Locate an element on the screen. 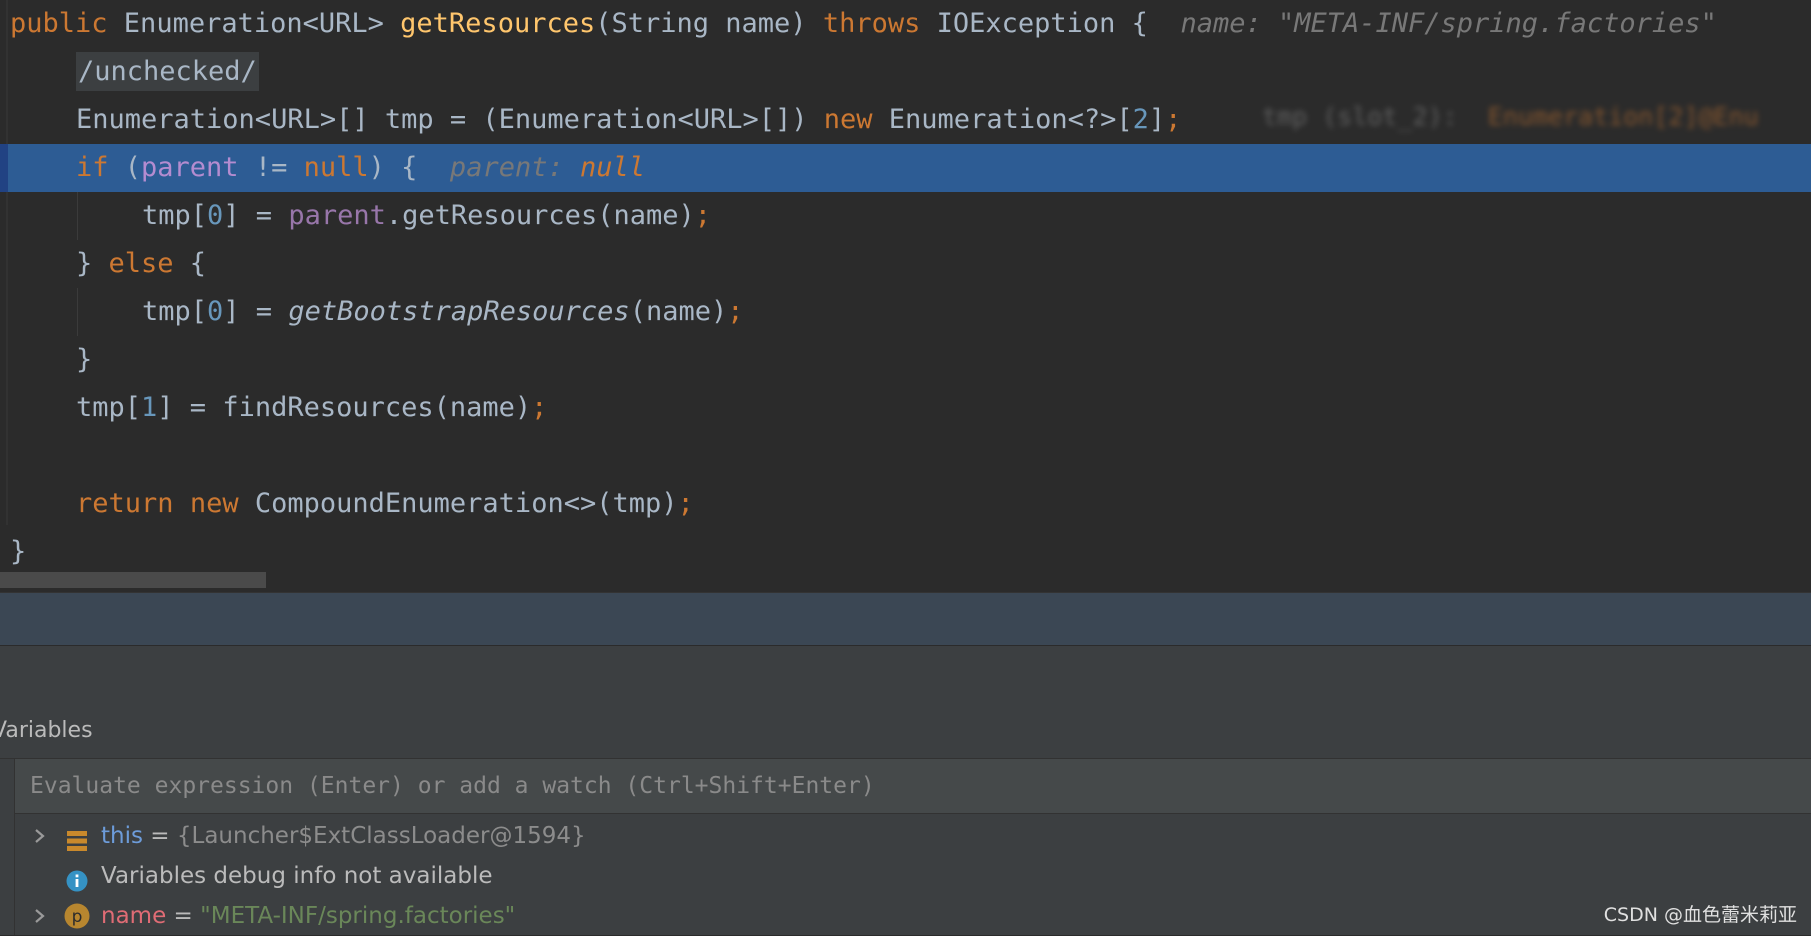 This screenshot has height=936, width=1811. inline-hint-blurred: tmp (slot_2): Enumeration[2]@Enu is located at coordinates (1510, 116).